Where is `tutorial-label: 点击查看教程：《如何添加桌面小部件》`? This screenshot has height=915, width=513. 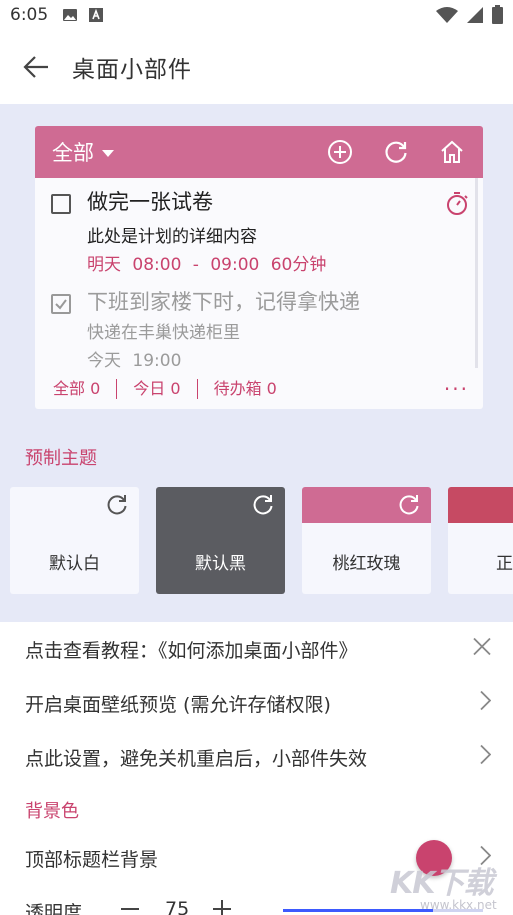 tutorial-label: 点击查看教程：《如何添加桌面小部件》 is located at coordinates (191, 650).